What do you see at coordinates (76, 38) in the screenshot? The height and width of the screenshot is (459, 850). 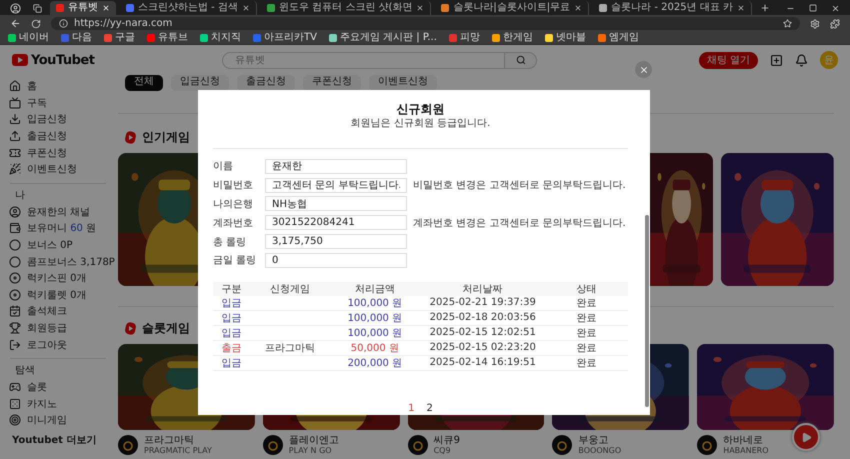 I see `bookmark-link: 다음` at bounding box center [76, 38].